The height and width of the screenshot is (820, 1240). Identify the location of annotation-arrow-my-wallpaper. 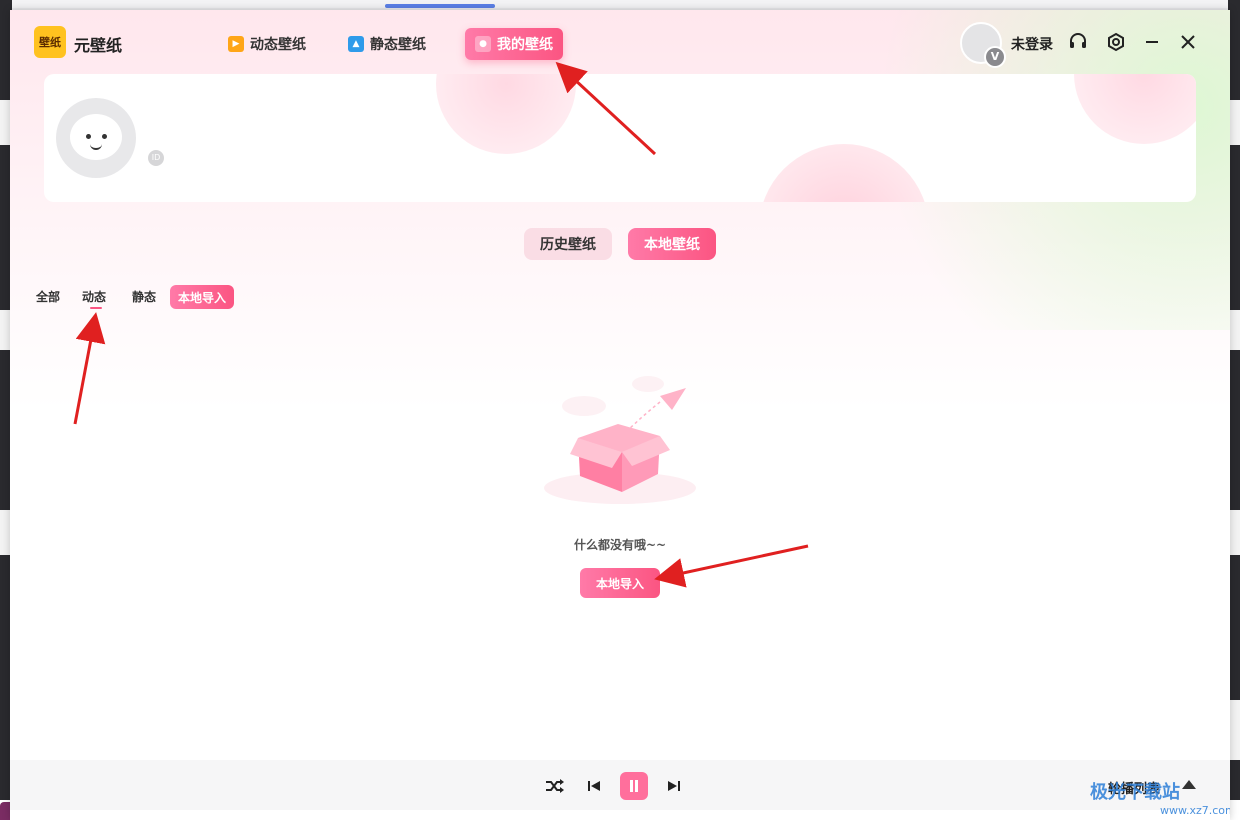
(606, 108).